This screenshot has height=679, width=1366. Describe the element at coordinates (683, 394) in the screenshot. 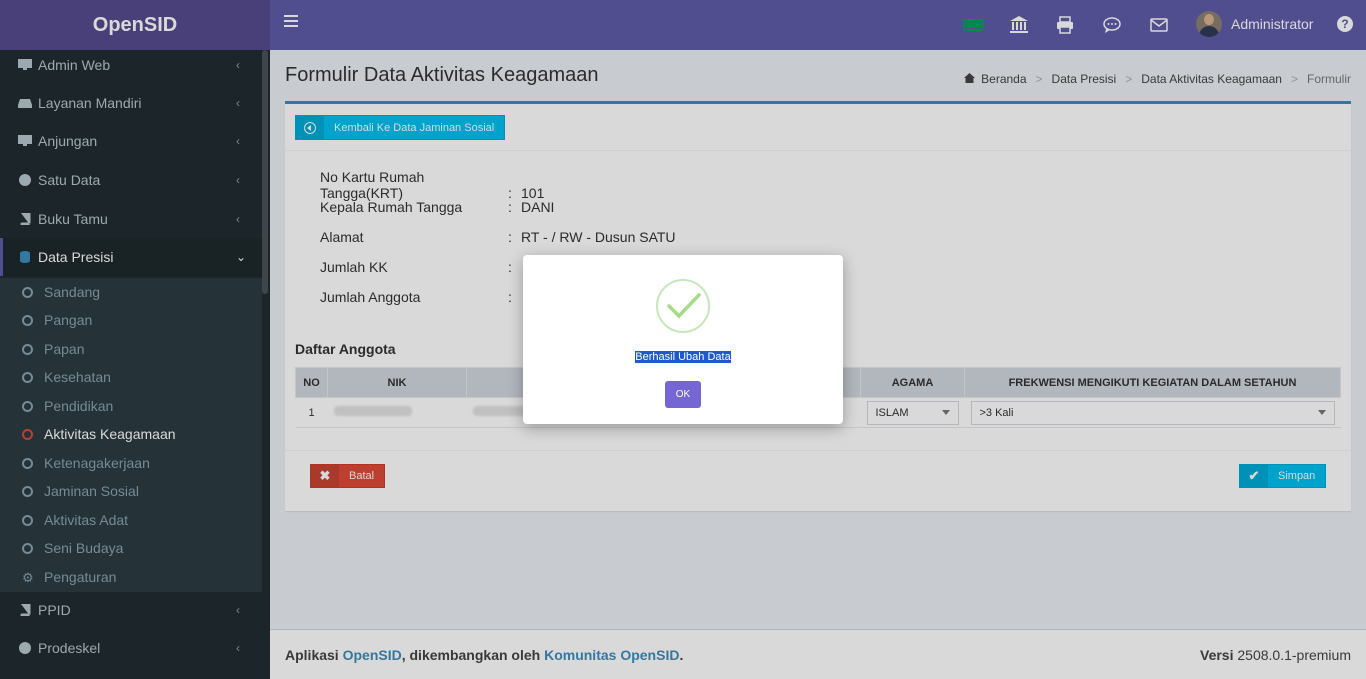

I see `ok-button: OK` at that location.